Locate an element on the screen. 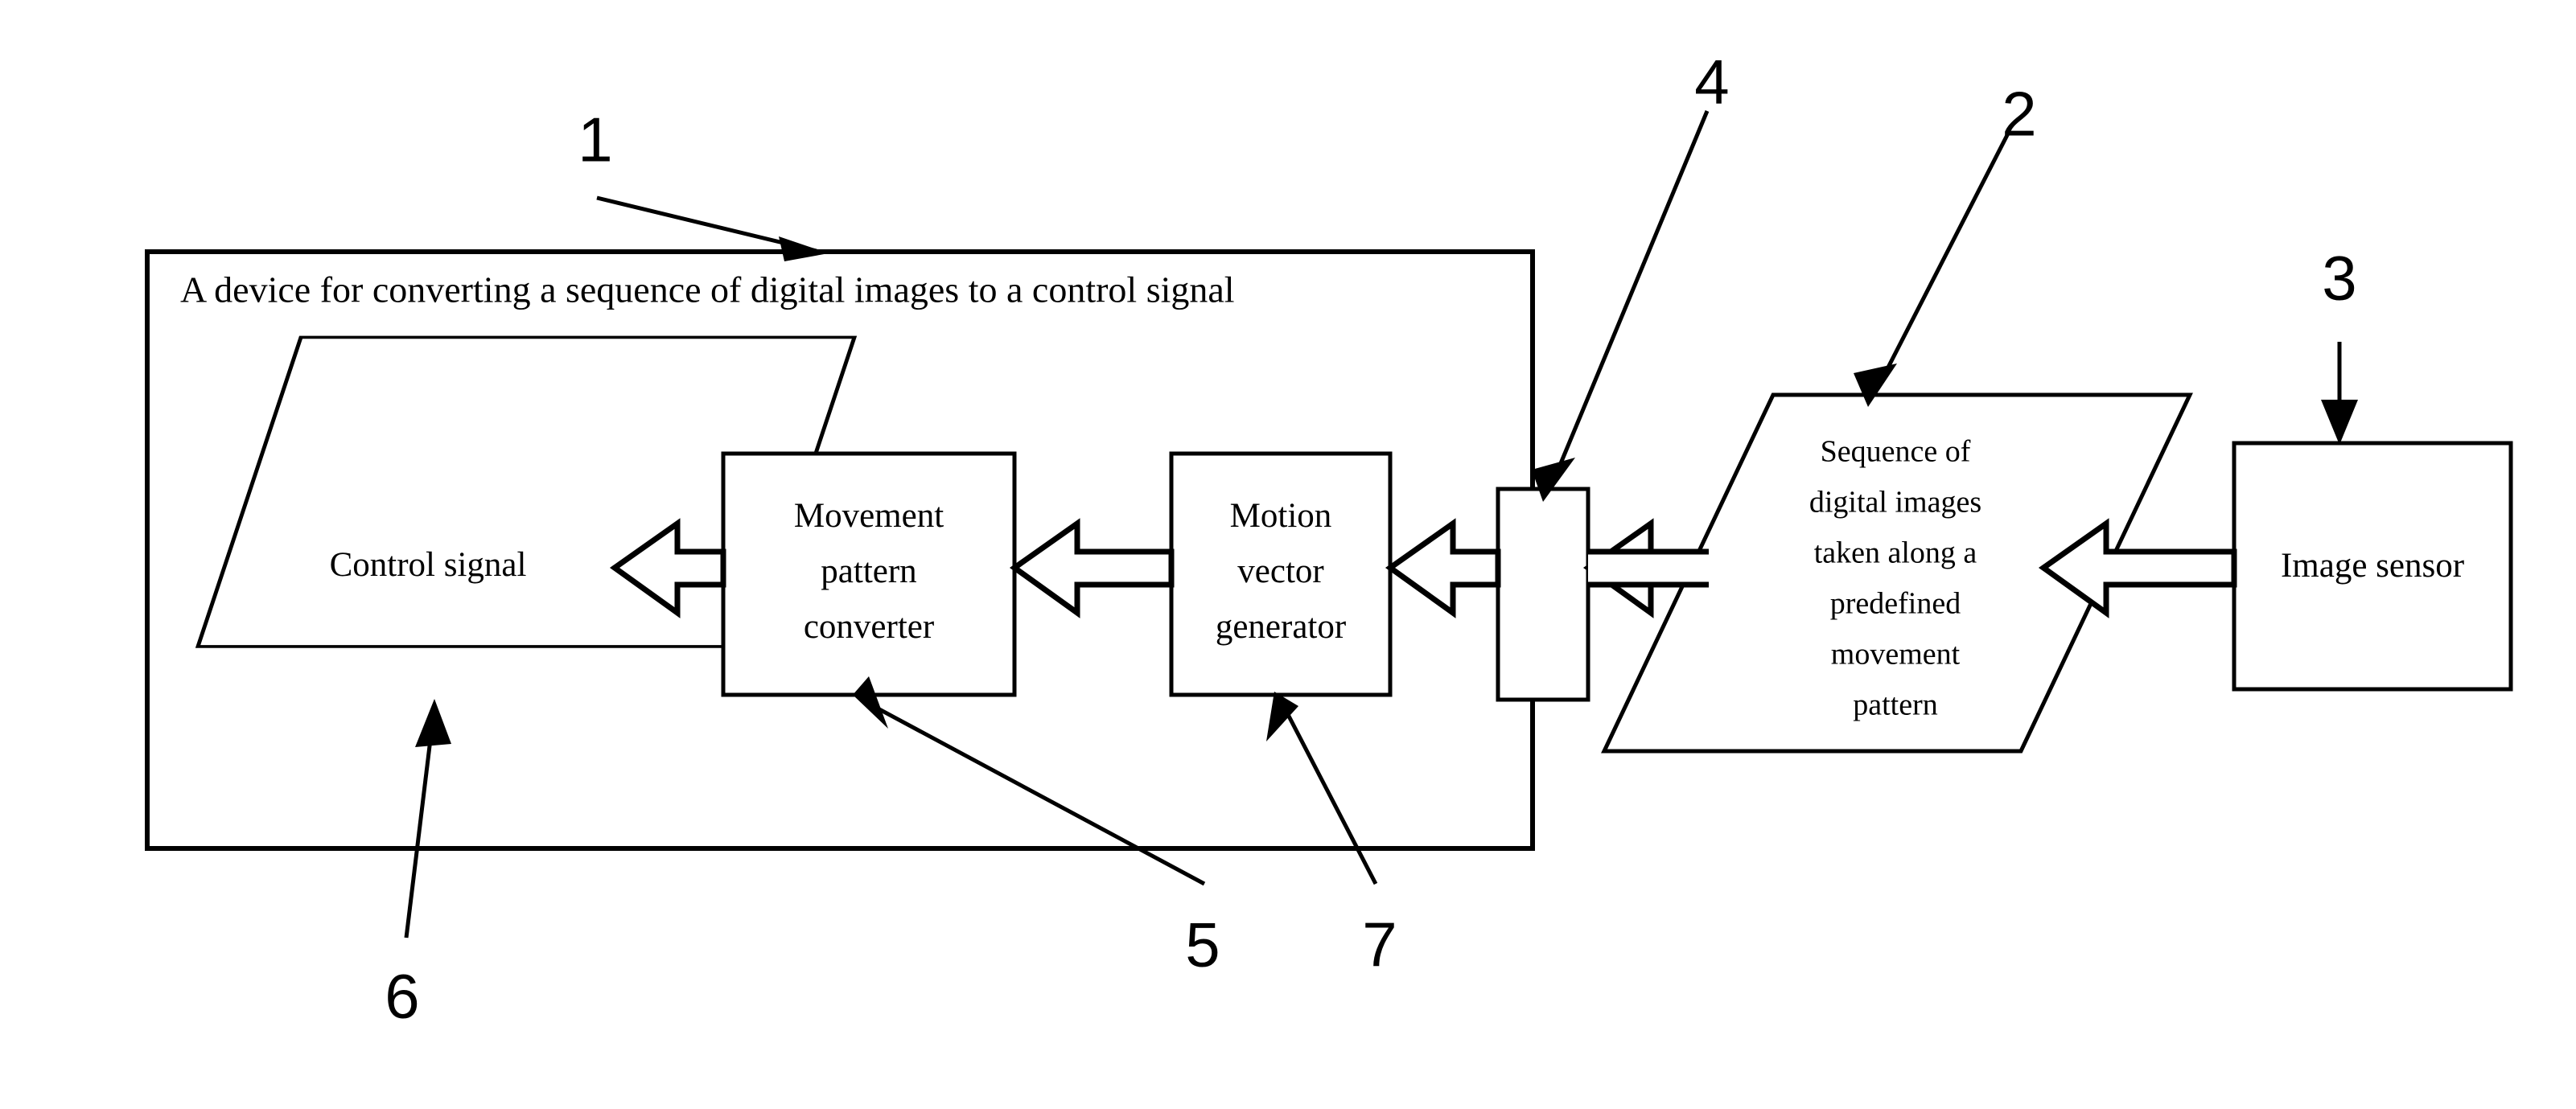 This screenshot has width=2576, height=1109. reference-numeral-7: 7 is located at coordinates (1379, 945).